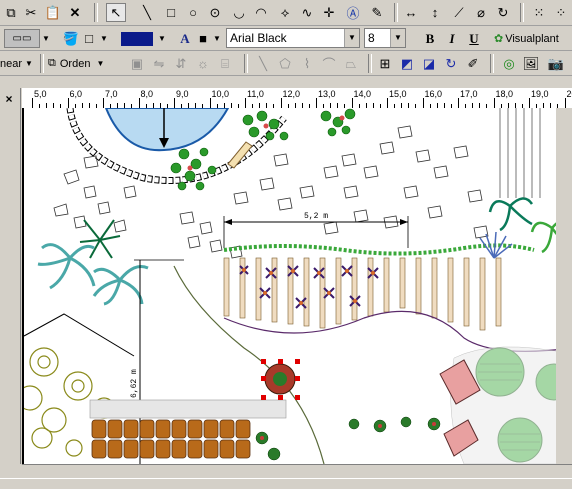  Describe the element at coordinates (329, 12) in the screenshot. I see `point-tool-icon: ✛` at that location.